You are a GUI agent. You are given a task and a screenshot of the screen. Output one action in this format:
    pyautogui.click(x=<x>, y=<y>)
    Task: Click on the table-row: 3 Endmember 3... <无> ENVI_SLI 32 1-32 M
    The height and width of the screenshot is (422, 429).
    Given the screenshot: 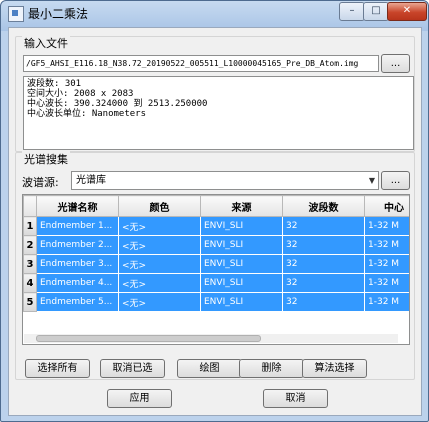 What is the action you would take?
    pyautogui.click(x=216, y=264)
    